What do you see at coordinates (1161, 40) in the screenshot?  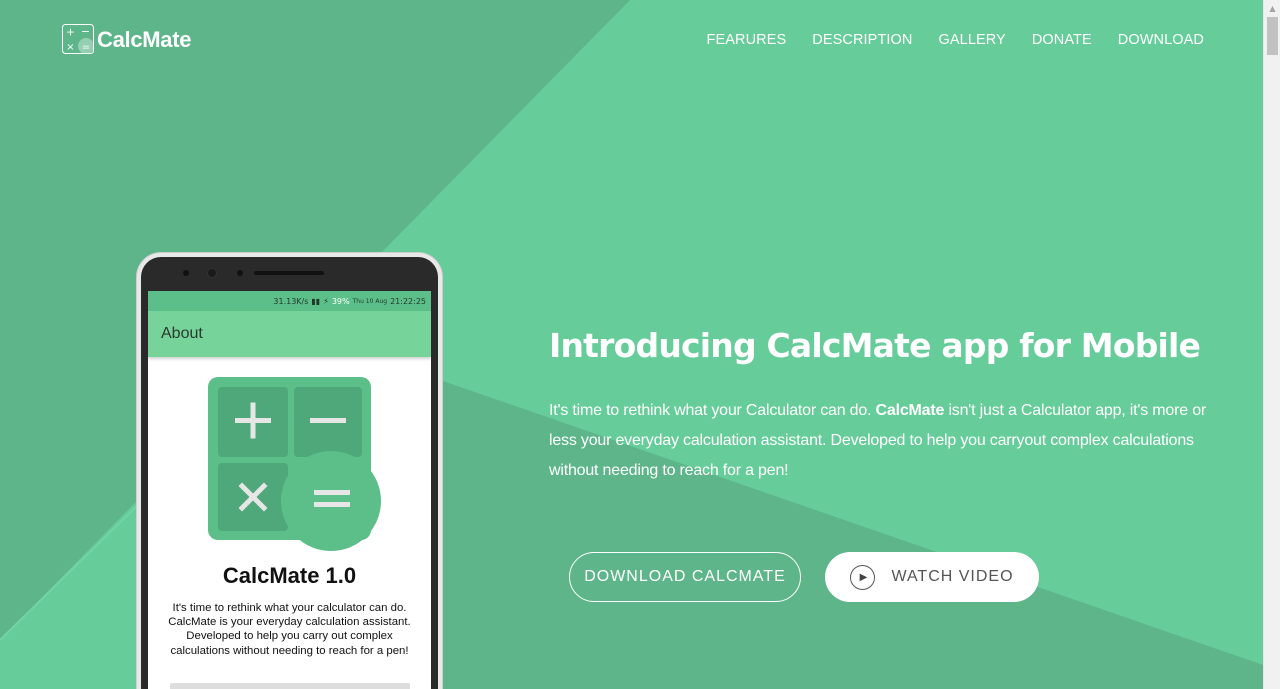 I see `nav-item-download: DOWNLOAD` at bounding box center [1161, 40].